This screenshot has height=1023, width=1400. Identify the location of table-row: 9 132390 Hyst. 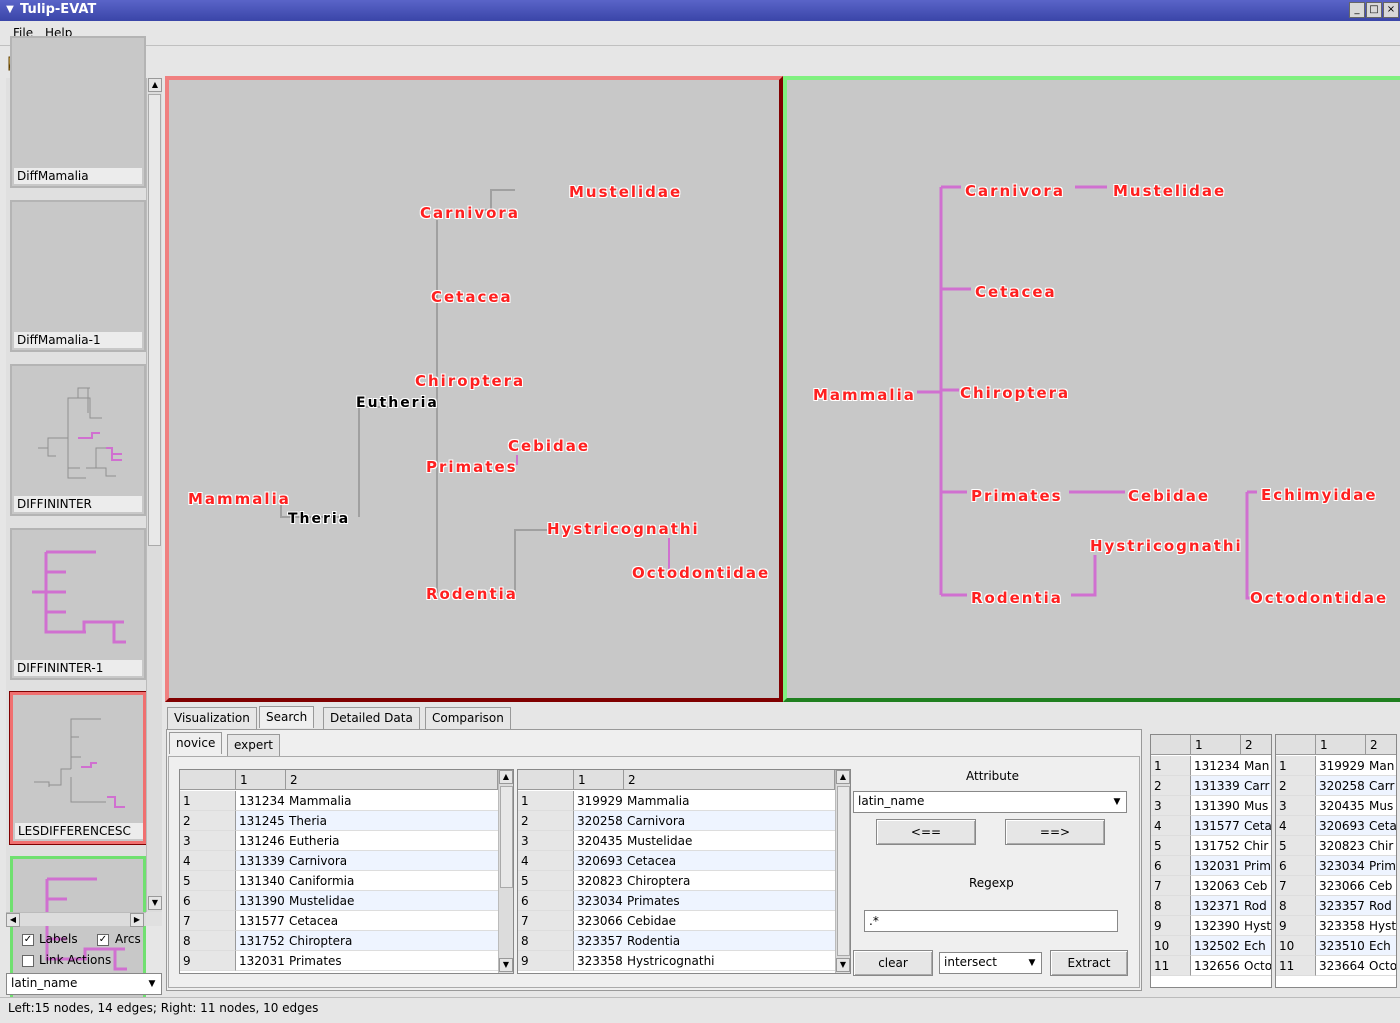
(1211, 926).